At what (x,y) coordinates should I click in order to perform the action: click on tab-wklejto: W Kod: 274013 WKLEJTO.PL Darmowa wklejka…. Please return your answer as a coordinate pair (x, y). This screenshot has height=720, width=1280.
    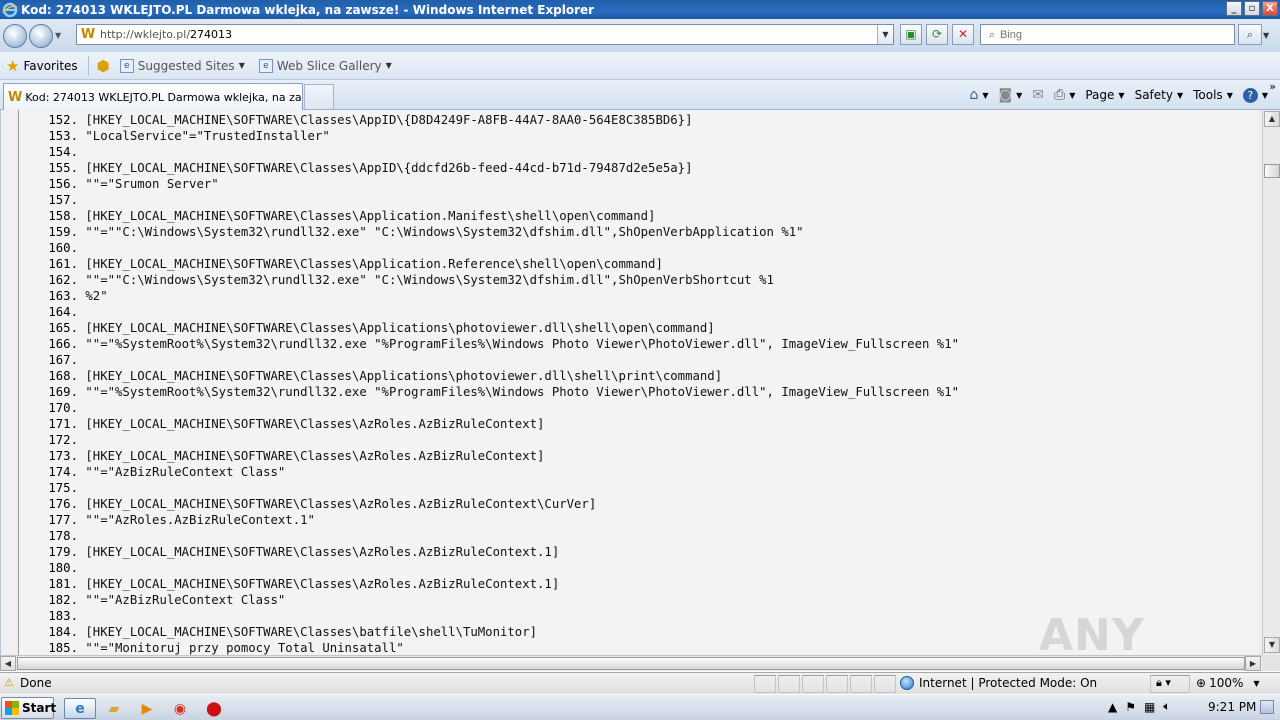
    Looking at the image, I should click on (153, 96).